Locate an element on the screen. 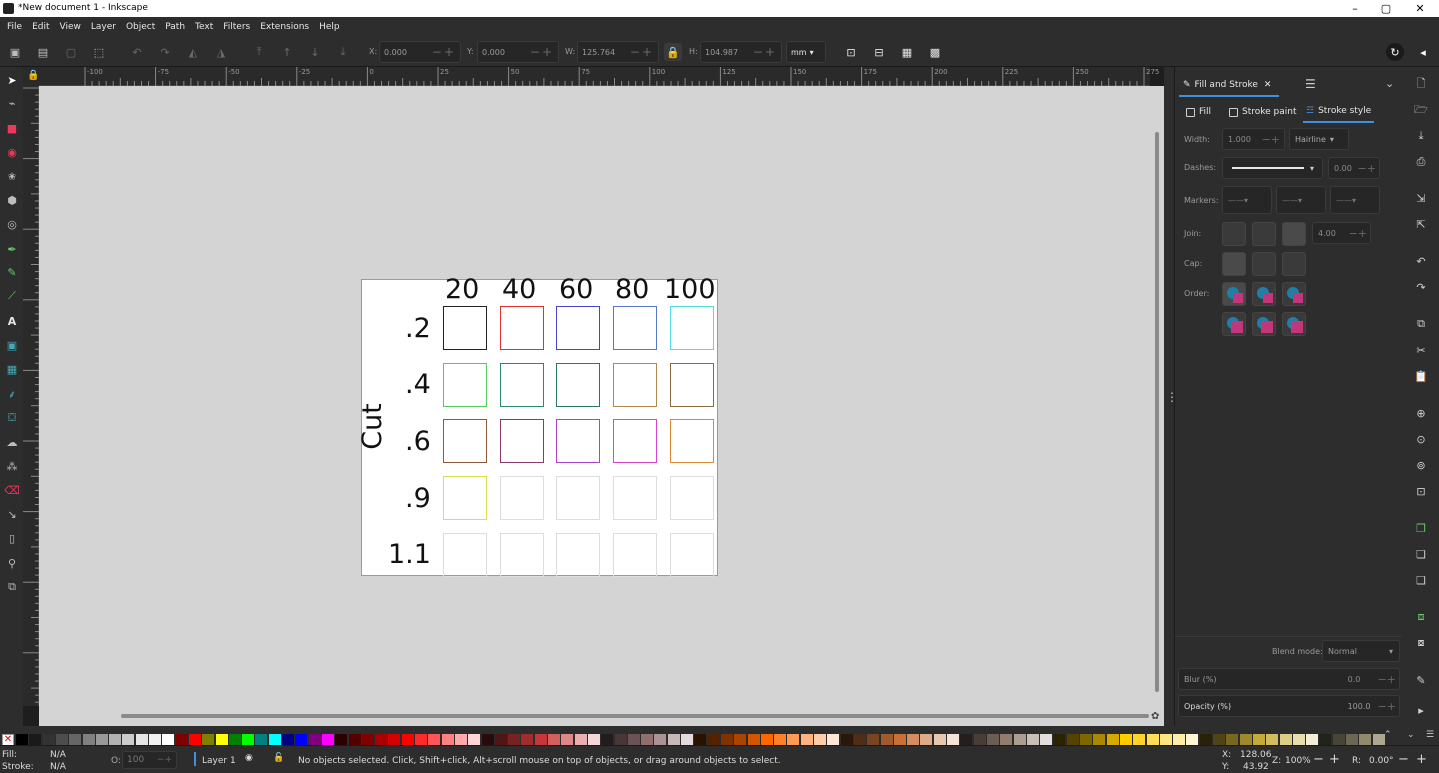 Image resolution: width=1439 pixels, height=773 pixels. circle-icon: ◉ is located at coordinates (12, 152).